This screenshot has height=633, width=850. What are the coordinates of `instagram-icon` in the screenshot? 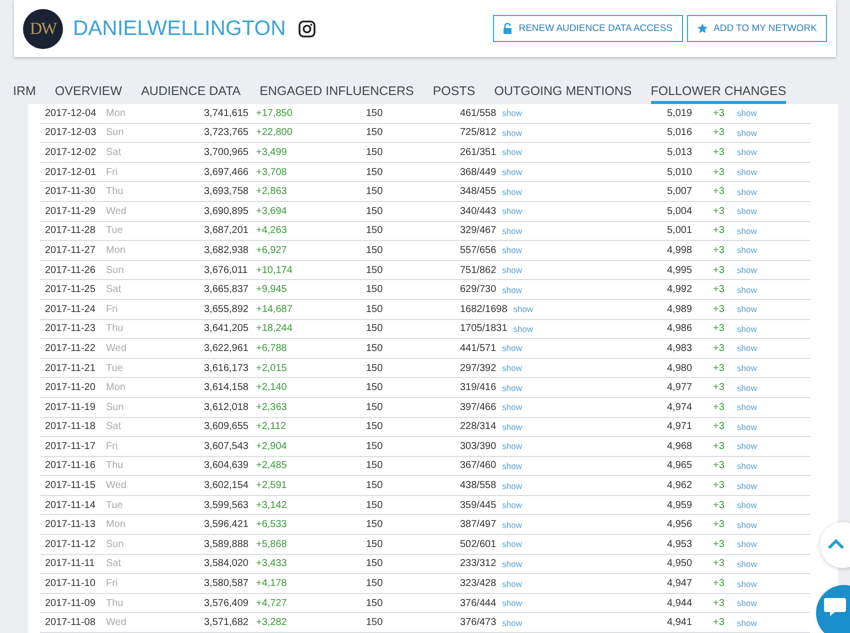 It's located at (307, 29).